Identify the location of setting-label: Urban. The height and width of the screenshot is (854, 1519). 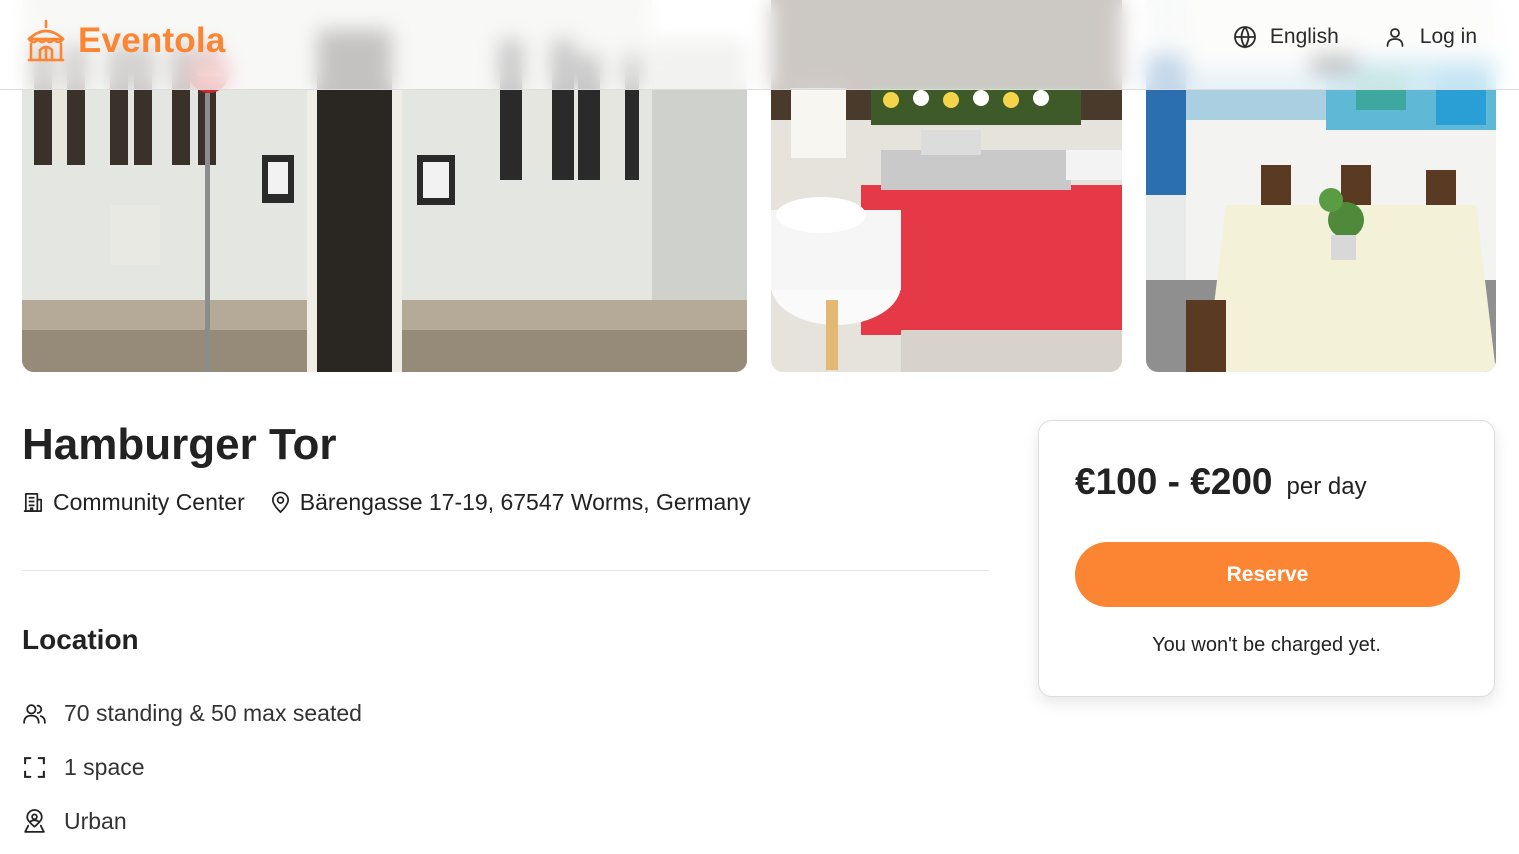
(95, 821).